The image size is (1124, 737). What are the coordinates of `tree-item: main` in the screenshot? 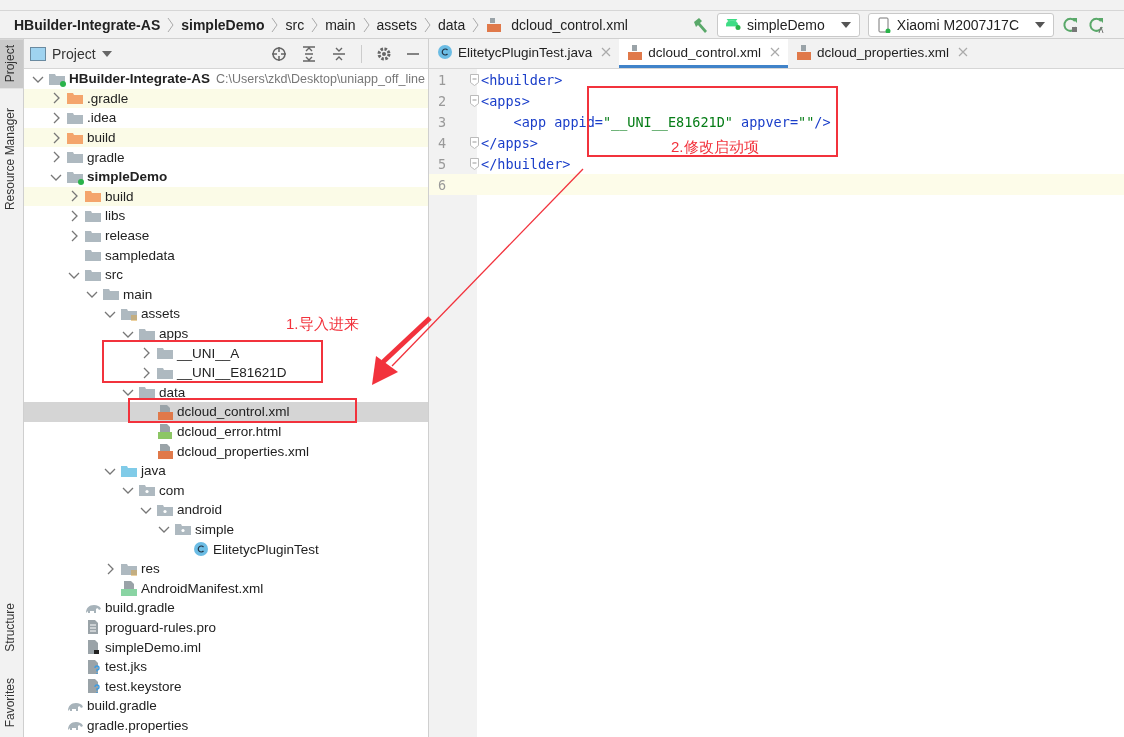 It's located at (138, 294).